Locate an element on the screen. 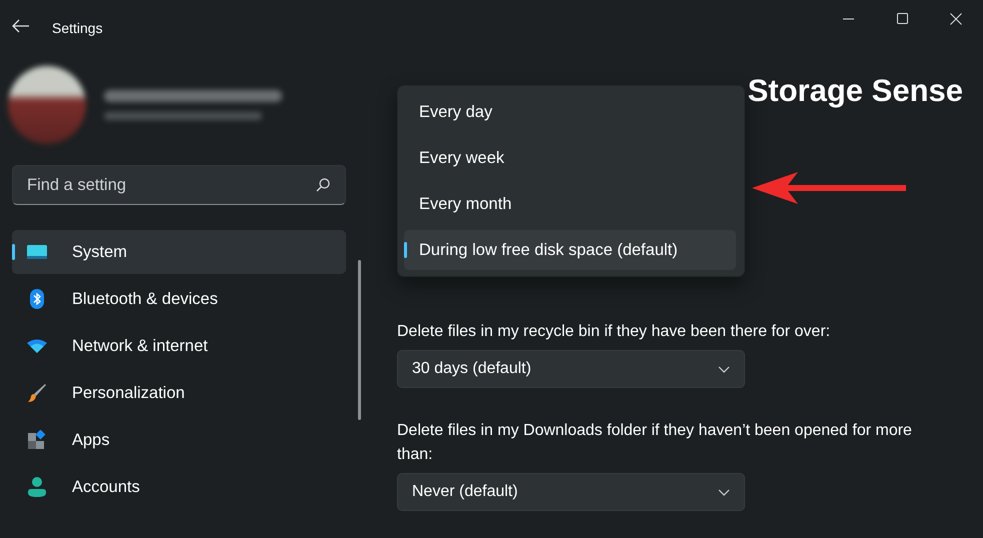 This screenshot has height=538, width=983. menu-option: Every day is located at coordinates (570, 112).